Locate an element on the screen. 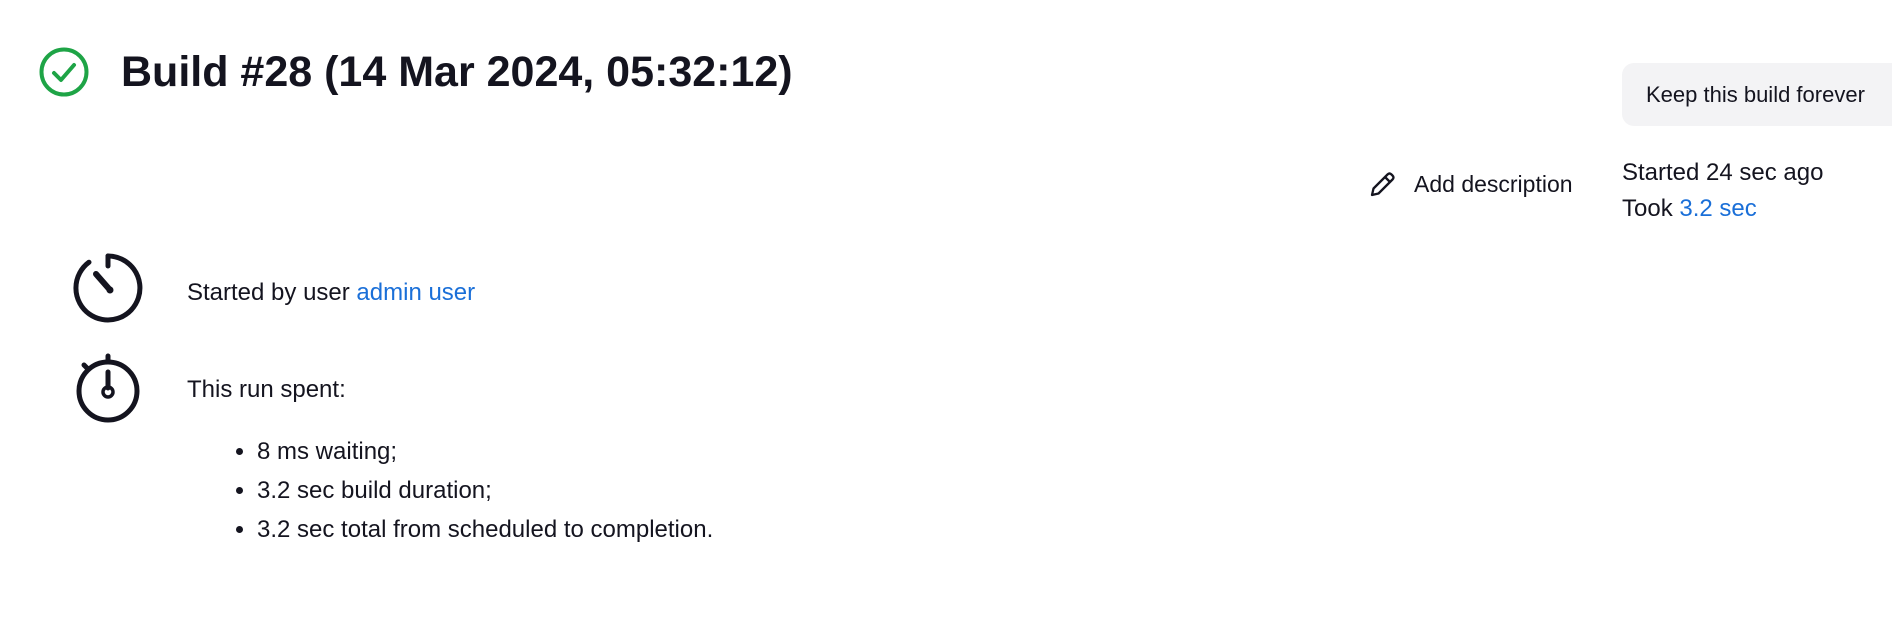  cause-gauge-icon is located at coordinates (108, 288).